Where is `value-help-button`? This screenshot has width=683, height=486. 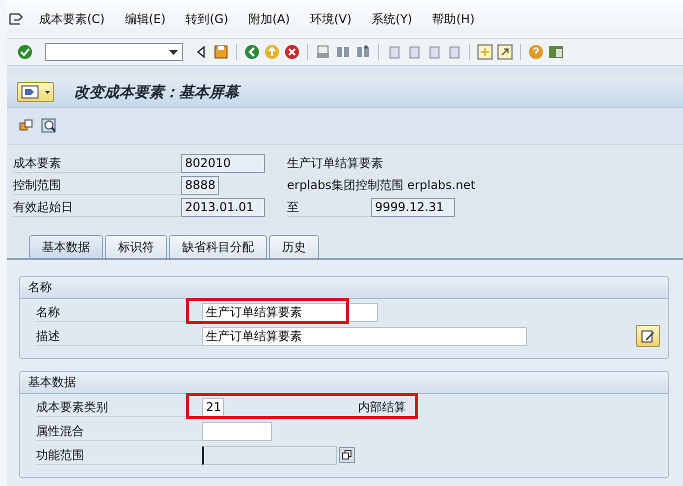 value-help-button is located at coordinates (347, 455).